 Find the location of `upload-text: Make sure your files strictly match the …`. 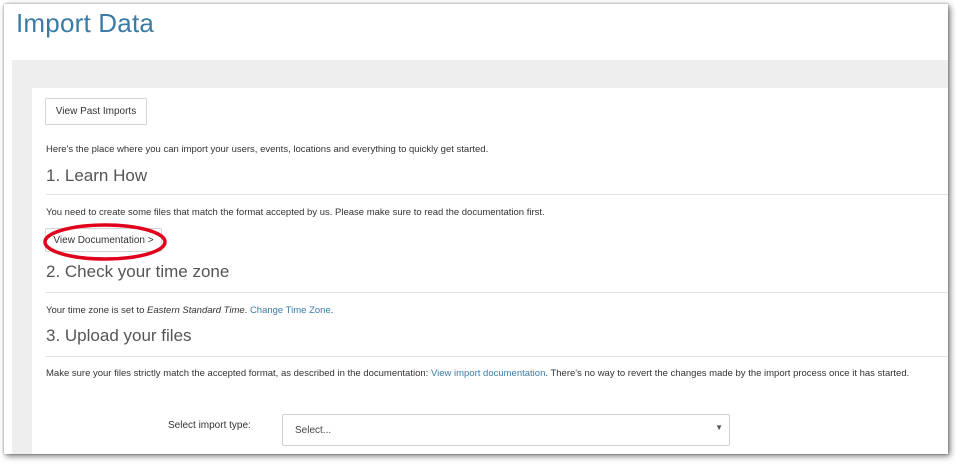

upload-text: Make sure your files strictly match the … is located at coordinates (496, 374).